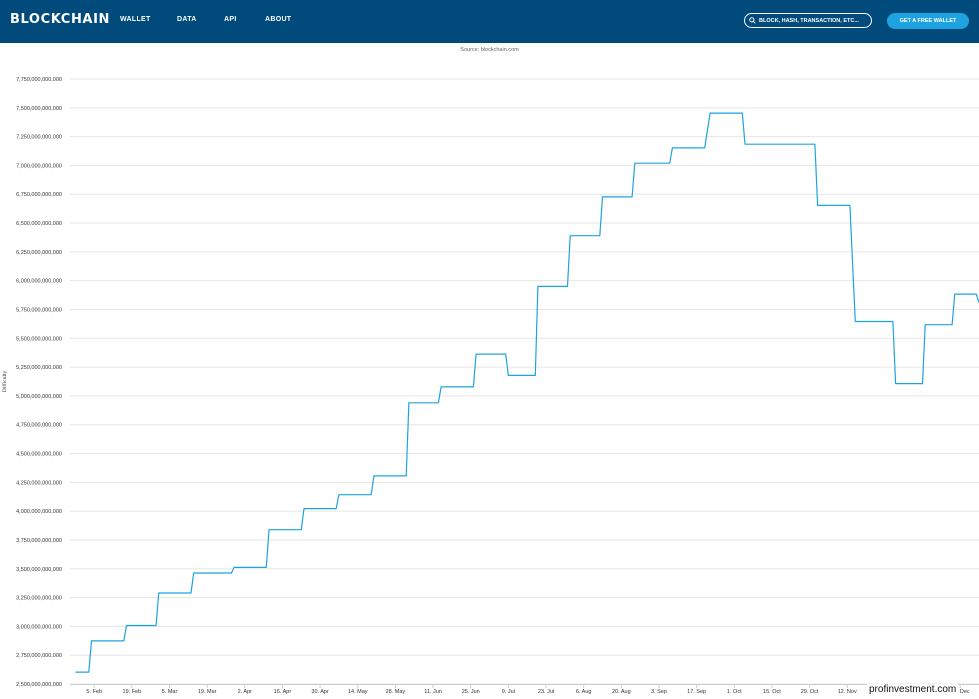 Image resolution: width=979 pixels, height=699 pixels. I want to click on y-tick-label: 7,000,000,000,000, so click(39, 166).